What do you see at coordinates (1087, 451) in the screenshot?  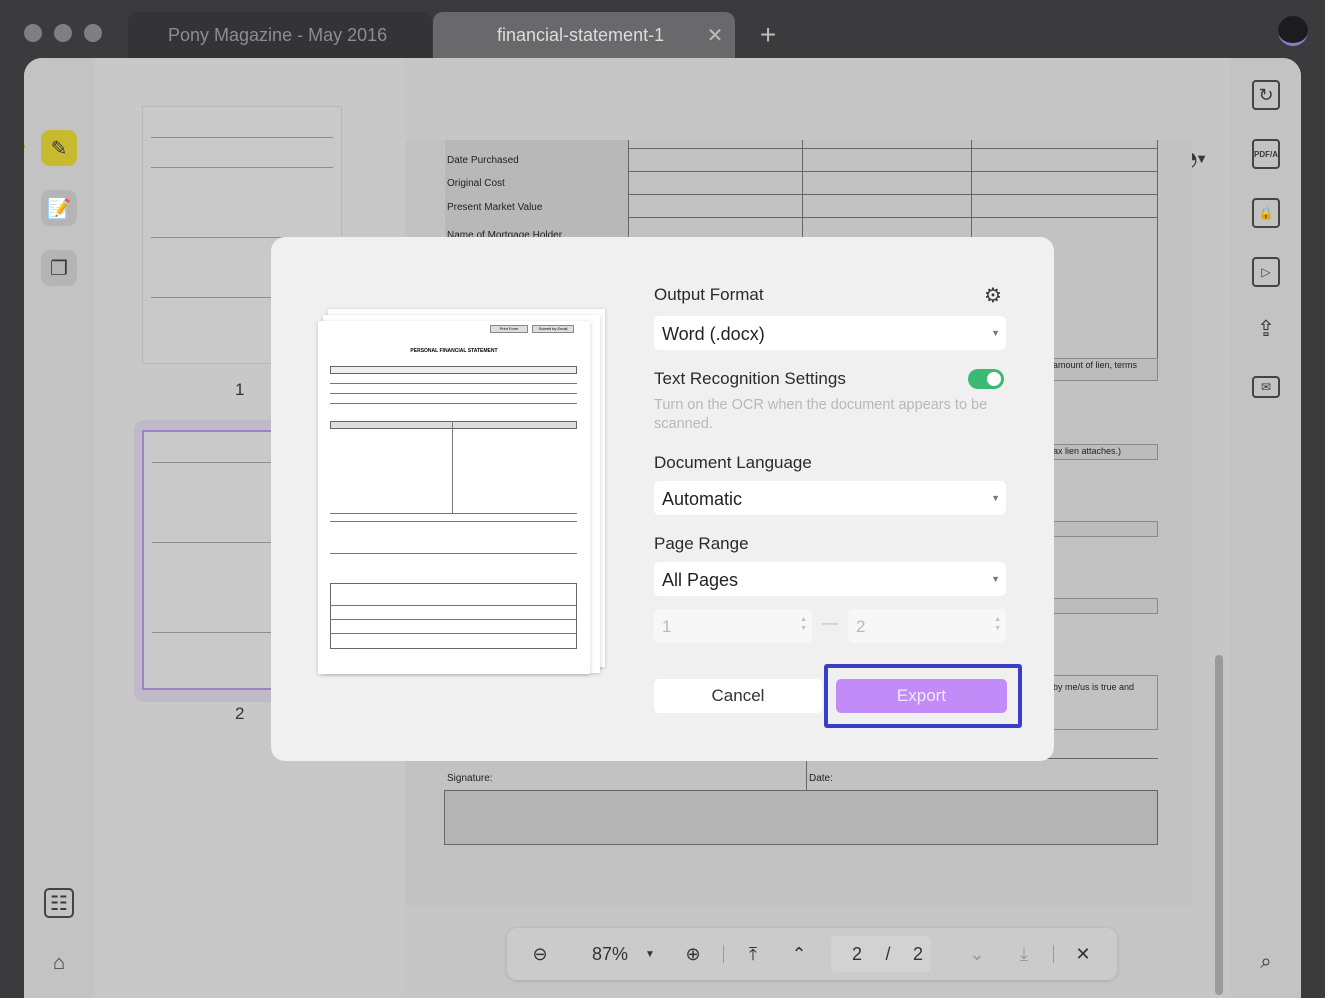 I see `text-fragment: ax lien attaches.)` at bounding box center [1087, 451].